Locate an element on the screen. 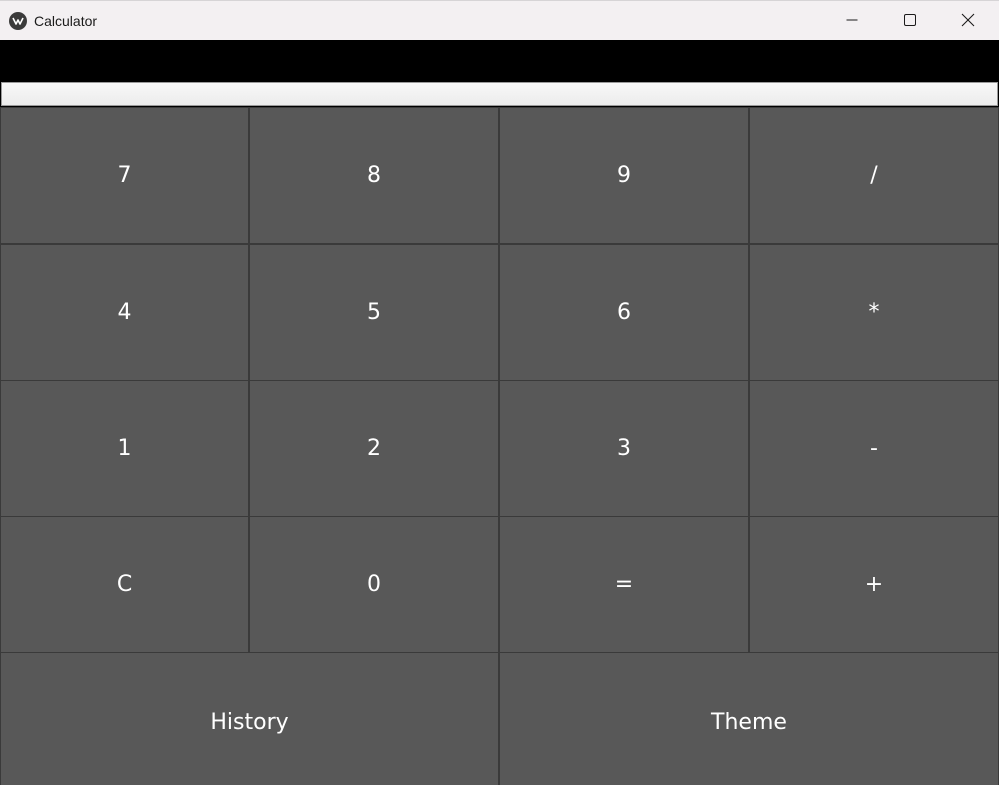  key-equals: = is located at coordinates (624, 584).